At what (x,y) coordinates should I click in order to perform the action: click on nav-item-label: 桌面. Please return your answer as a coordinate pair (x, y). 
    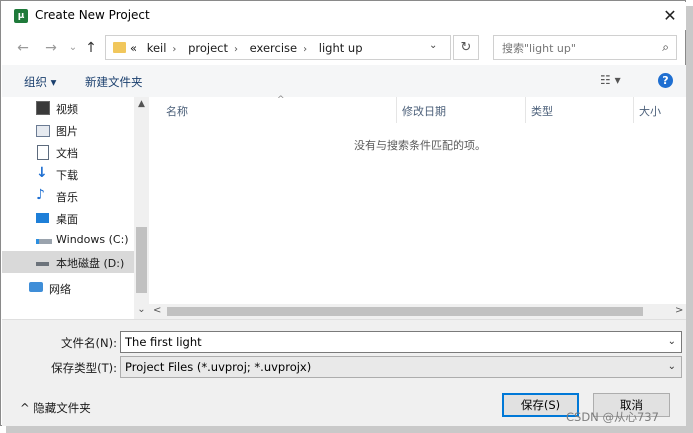
    Looking at the image, I should click on (67, 219).